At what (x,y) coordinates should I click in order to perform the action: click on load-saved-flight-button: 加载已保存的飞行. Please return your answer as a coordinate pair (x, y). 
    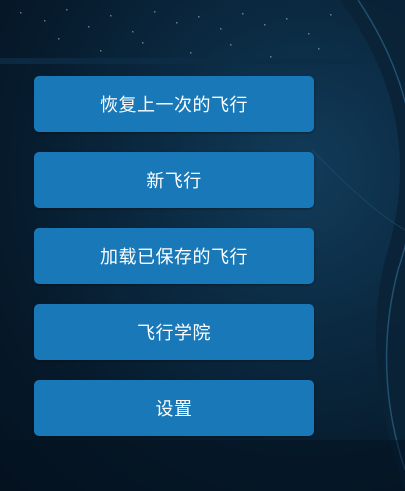
    Looking at the image, I should click on (174, 256).